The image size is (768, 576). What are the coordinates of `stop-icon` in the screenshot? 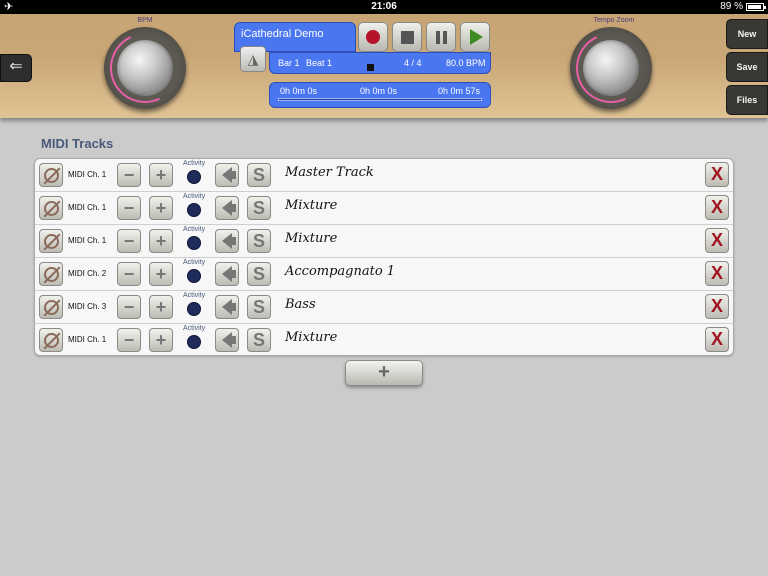 It's located at (407, 37).